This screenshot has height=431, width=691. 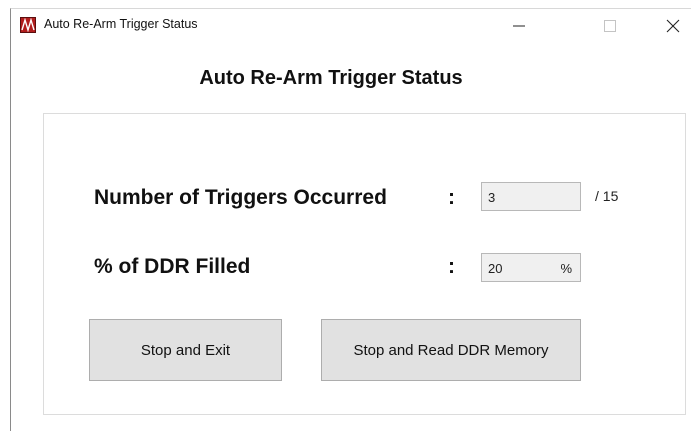 I want to click on maximize-icon, so click(x=610, y=26).